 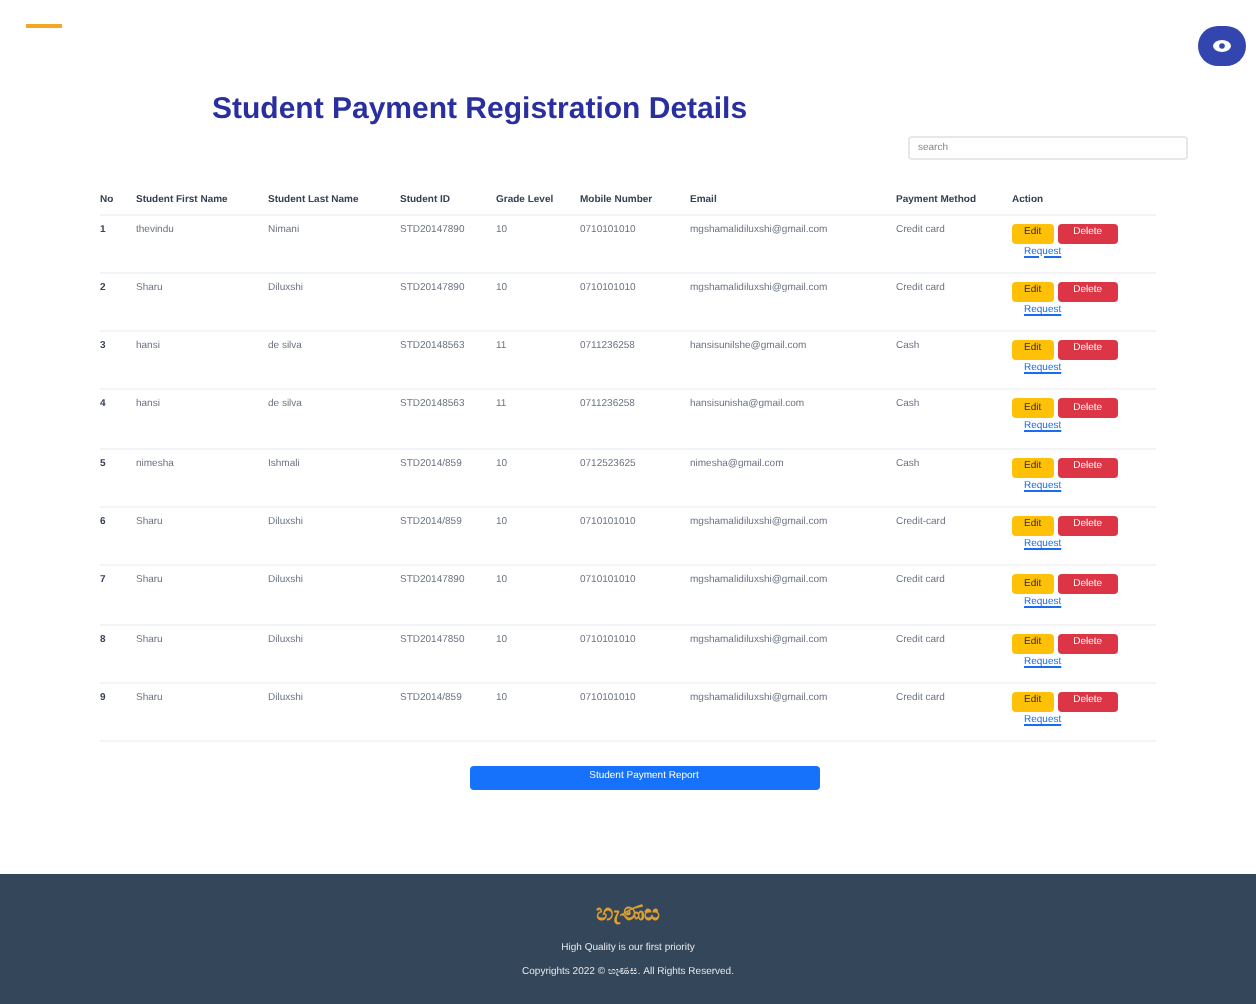 I want to click on page-title: Student Payment Registration Details, so click(x=480, y=110).